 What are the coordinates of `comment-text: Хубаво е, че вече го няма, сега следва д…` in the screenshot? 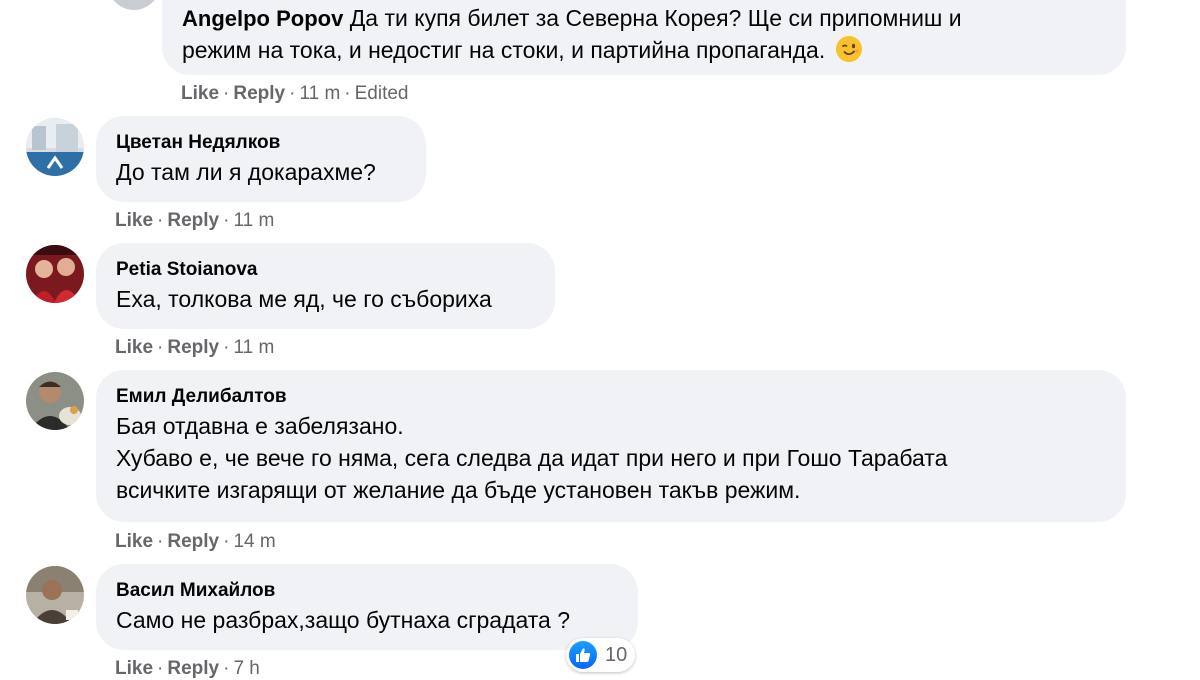 It's located at (532, 458).